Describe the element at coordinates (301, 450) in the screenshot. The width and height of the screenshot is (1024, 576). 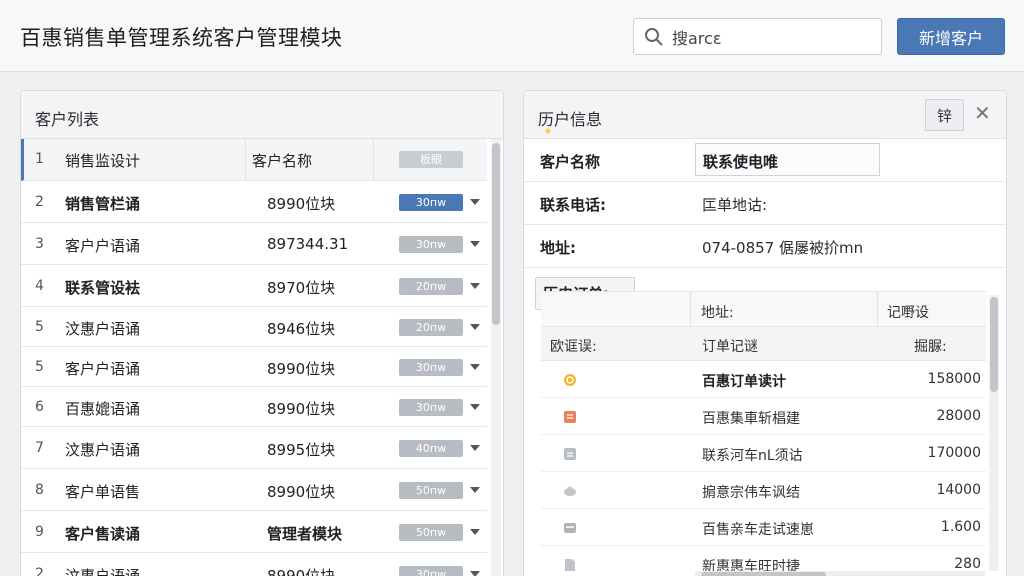
I see `customer-code: 8995位块` at that location.